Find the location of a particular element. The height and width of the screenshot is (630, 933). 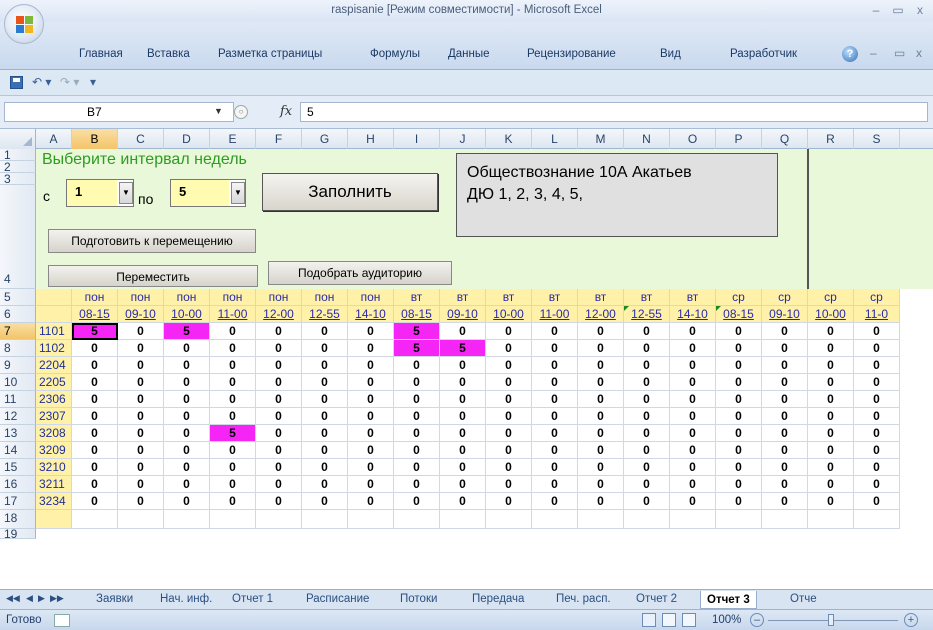

column-header-n: N is located at coordinates (647, 139).